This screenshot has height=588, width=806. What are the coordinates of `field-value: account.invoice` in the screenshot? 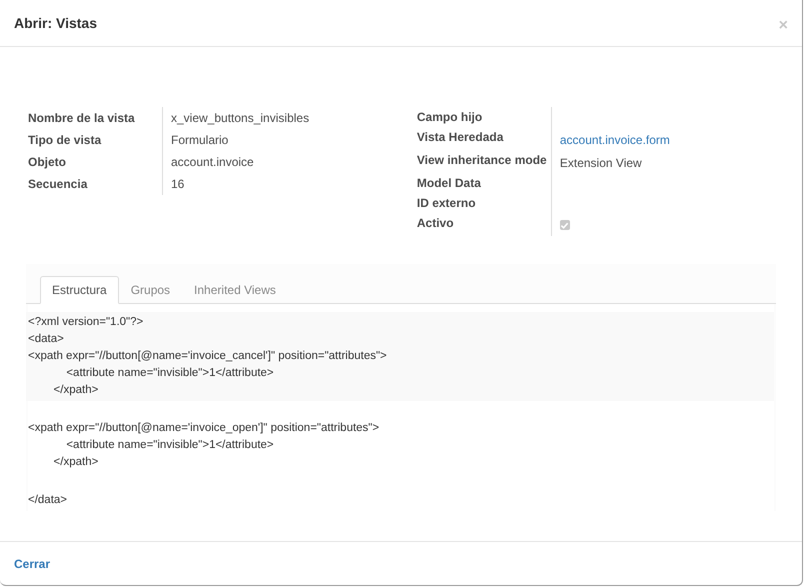 It's located at (212, 162).